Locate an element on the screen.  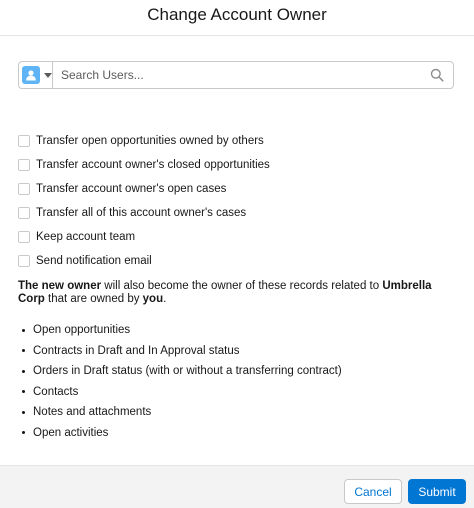
note-bold-new-owner: The new owner is located at coordinates (60, 286).